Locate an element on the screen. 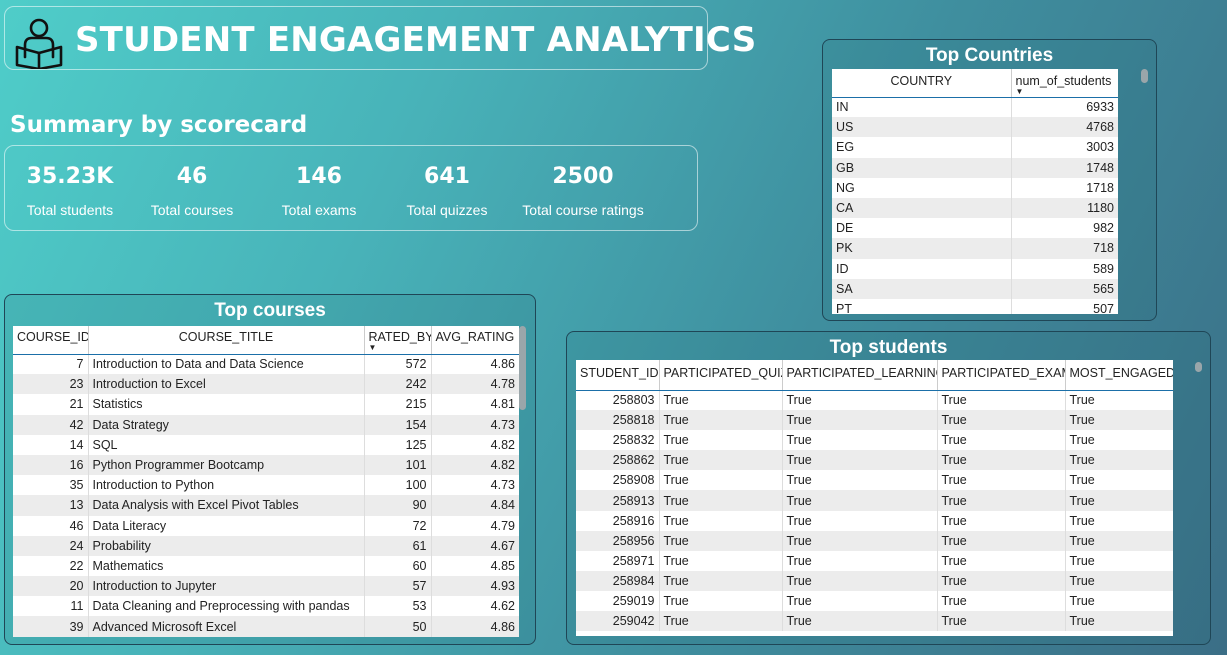 The image size is (1227, 655). table-row: 258984 True True True True is located at coordinates (874, 580).